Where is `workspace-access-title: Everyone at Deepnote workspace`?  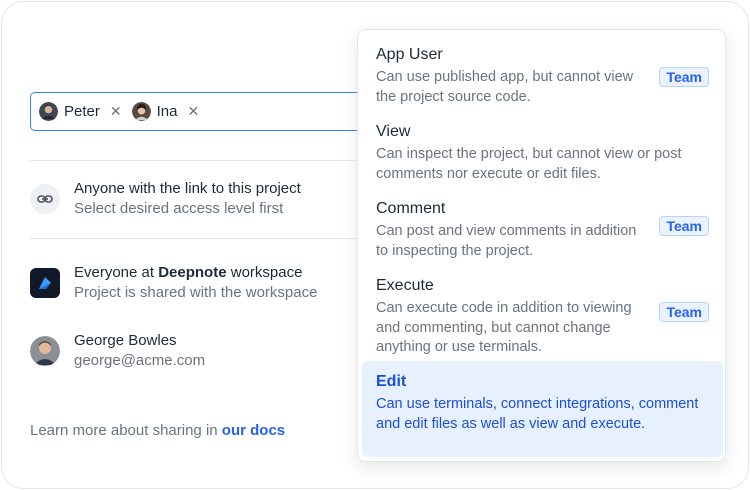
workspace-access-title: Everyone at Deepnote workspace is located at coordinates (195, 273).